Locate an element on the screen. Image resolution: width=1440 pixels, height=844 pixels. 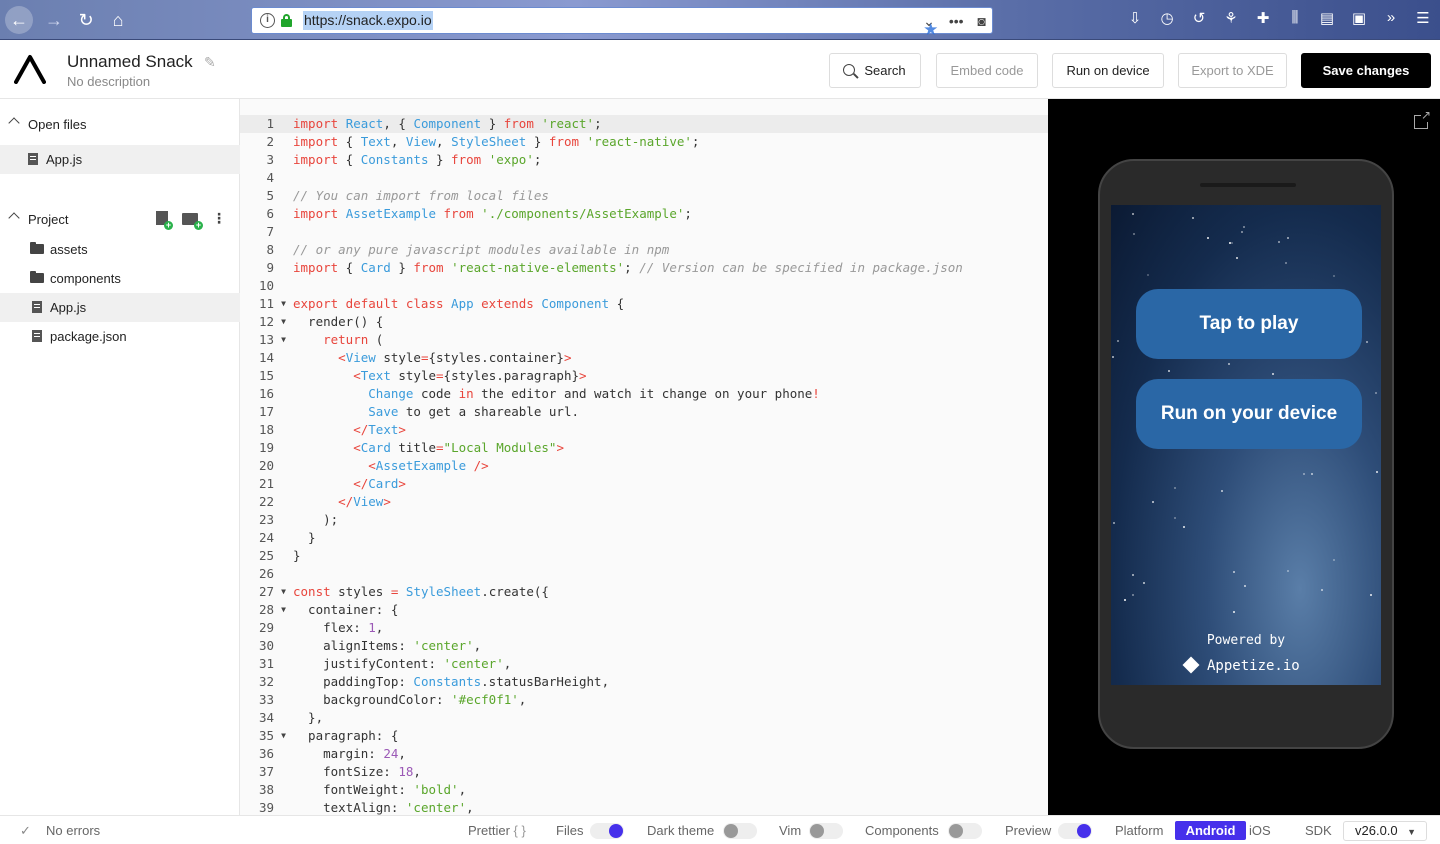
code-line: margin: 24, is located at coordinates (628, 754).